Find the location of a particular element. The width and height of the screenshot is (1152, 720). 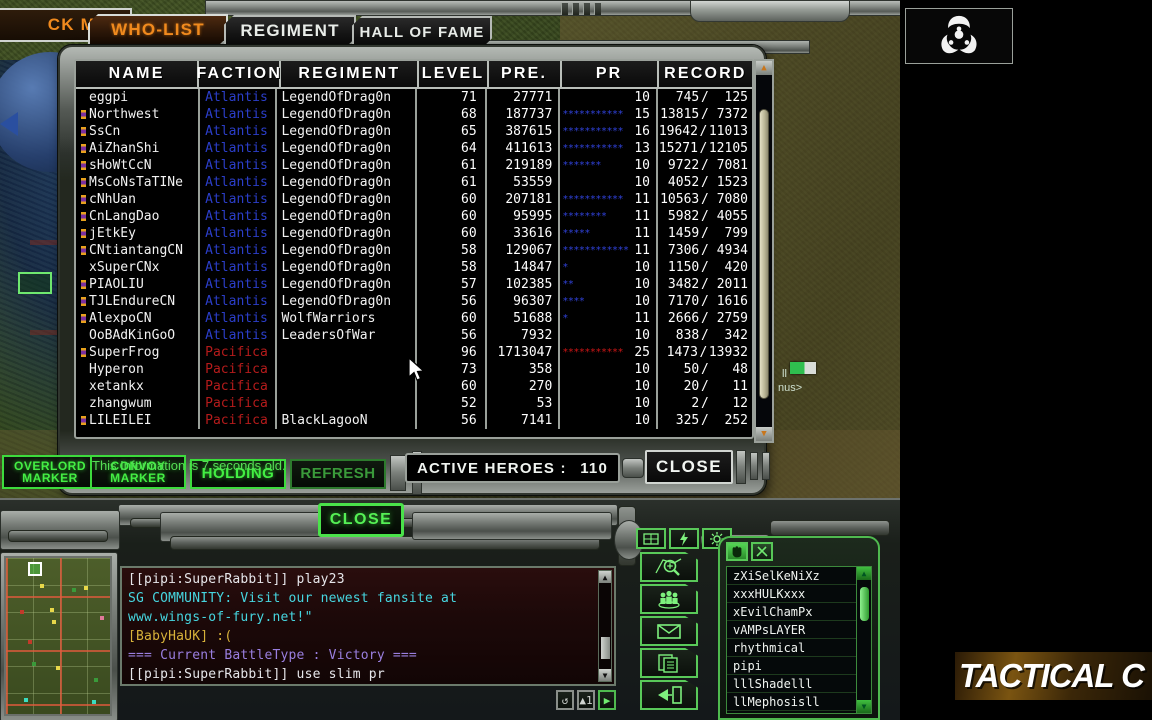

player-list-item: pipi is located at coordinates (792, 666).